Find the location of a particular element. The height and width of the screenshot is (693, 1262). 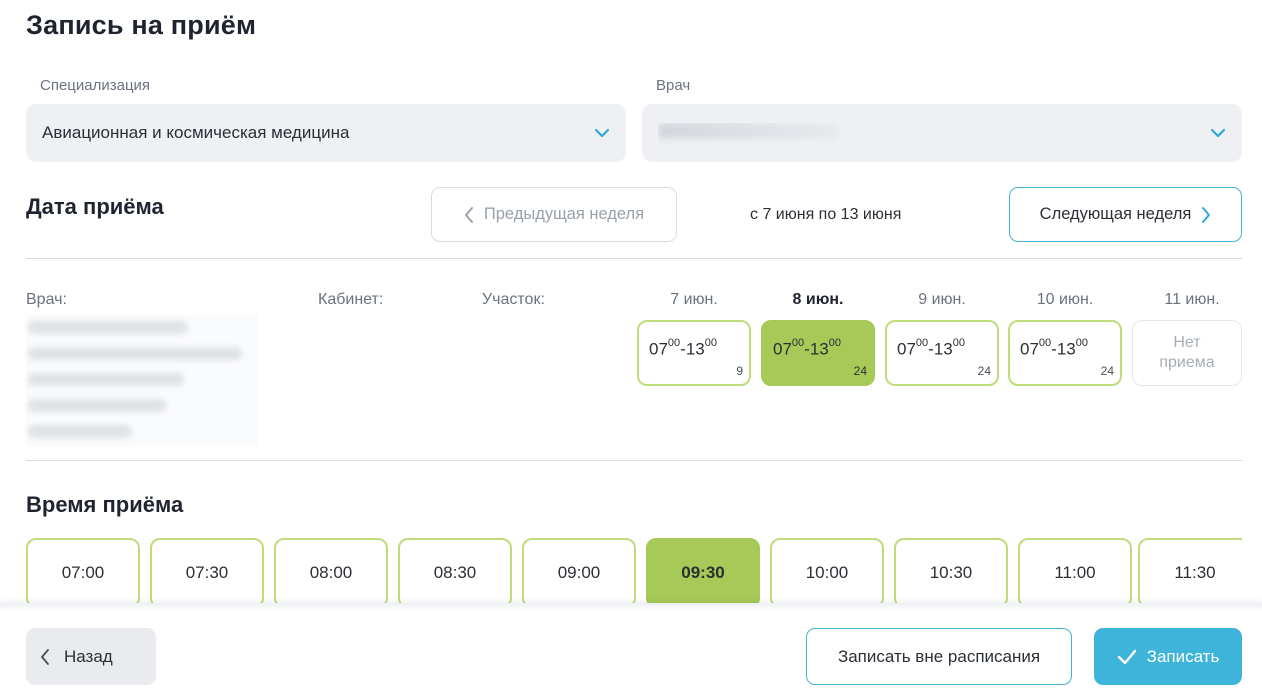

slot-count: 9 is located at coordinates (739, 371).